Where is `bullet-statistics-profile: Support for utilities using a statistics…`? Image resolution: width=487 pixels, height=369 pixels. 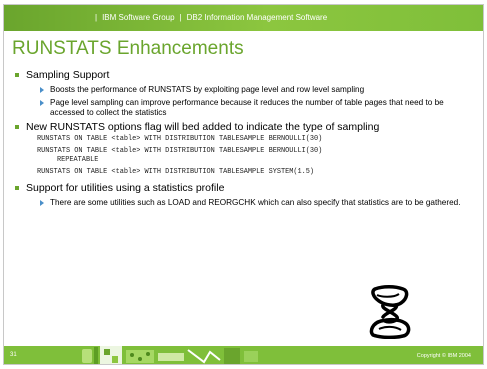
bullet-statistics-profile: Support for utilities using a statistics… is located at coordinates (245, 188).